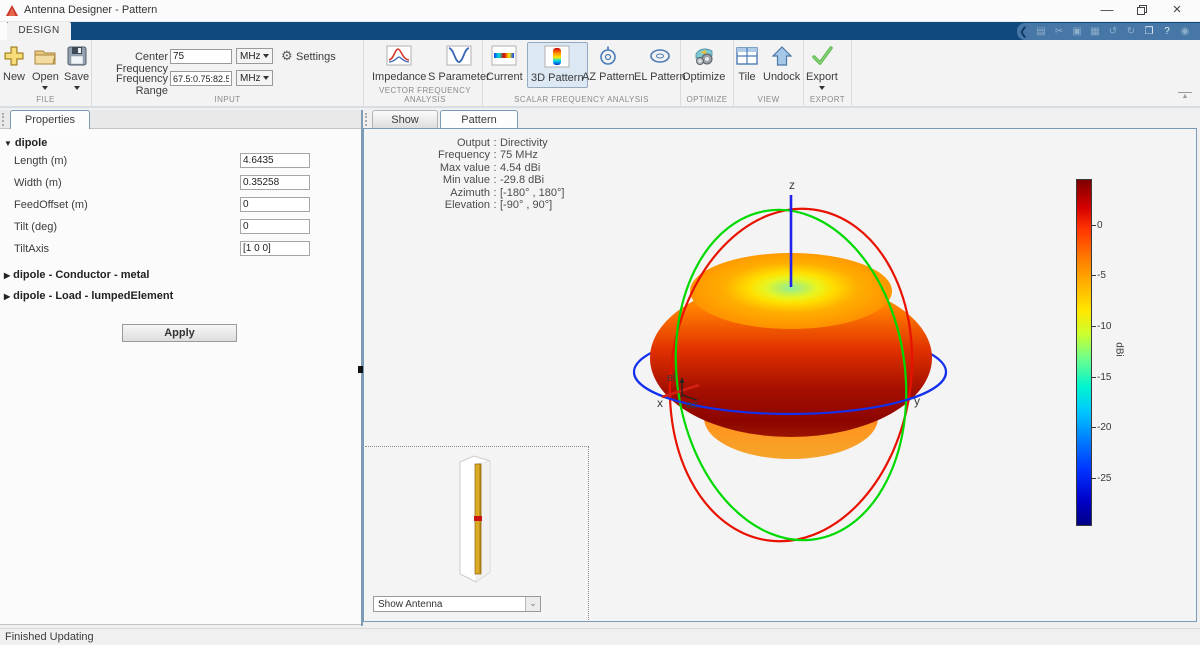 The width and height of the screenshot is (1200, 645). Describe the element at coordinates (660, 63) in the screenshot. I see `el-pattern-button: EL Pattern` at that location.